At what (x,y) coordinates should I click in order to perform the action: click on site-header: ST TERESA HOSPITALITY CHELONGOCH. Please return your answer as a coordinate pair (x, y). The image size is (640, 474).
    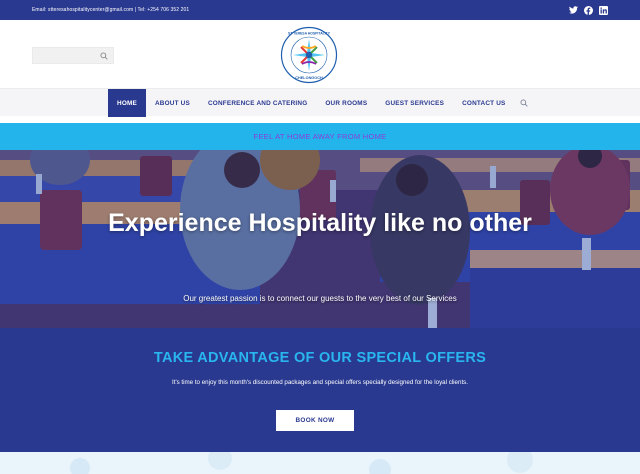
    Looking at the image, I should click on (320, 54).